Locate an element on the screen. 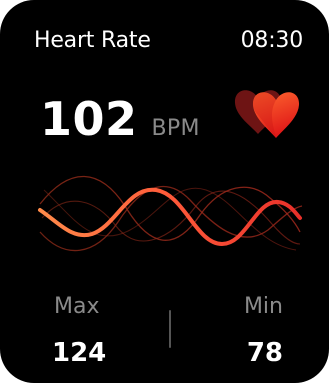 Image resolution: width=329 pixels, height=383 pixels. heart-rate-value: 102 is located at coordinates (89, 119).